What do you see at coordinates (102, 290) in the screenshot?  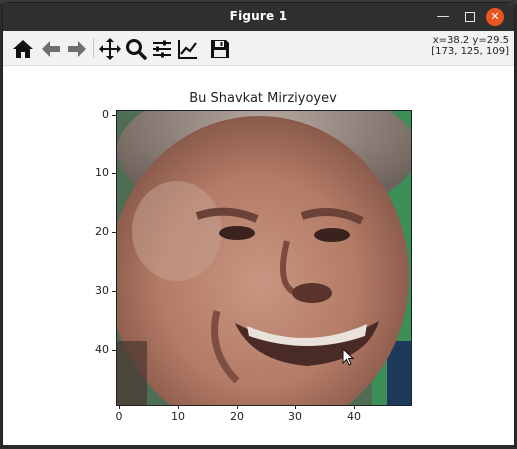 I see `y-tick-label: 30` at bounding box center [102, 290].